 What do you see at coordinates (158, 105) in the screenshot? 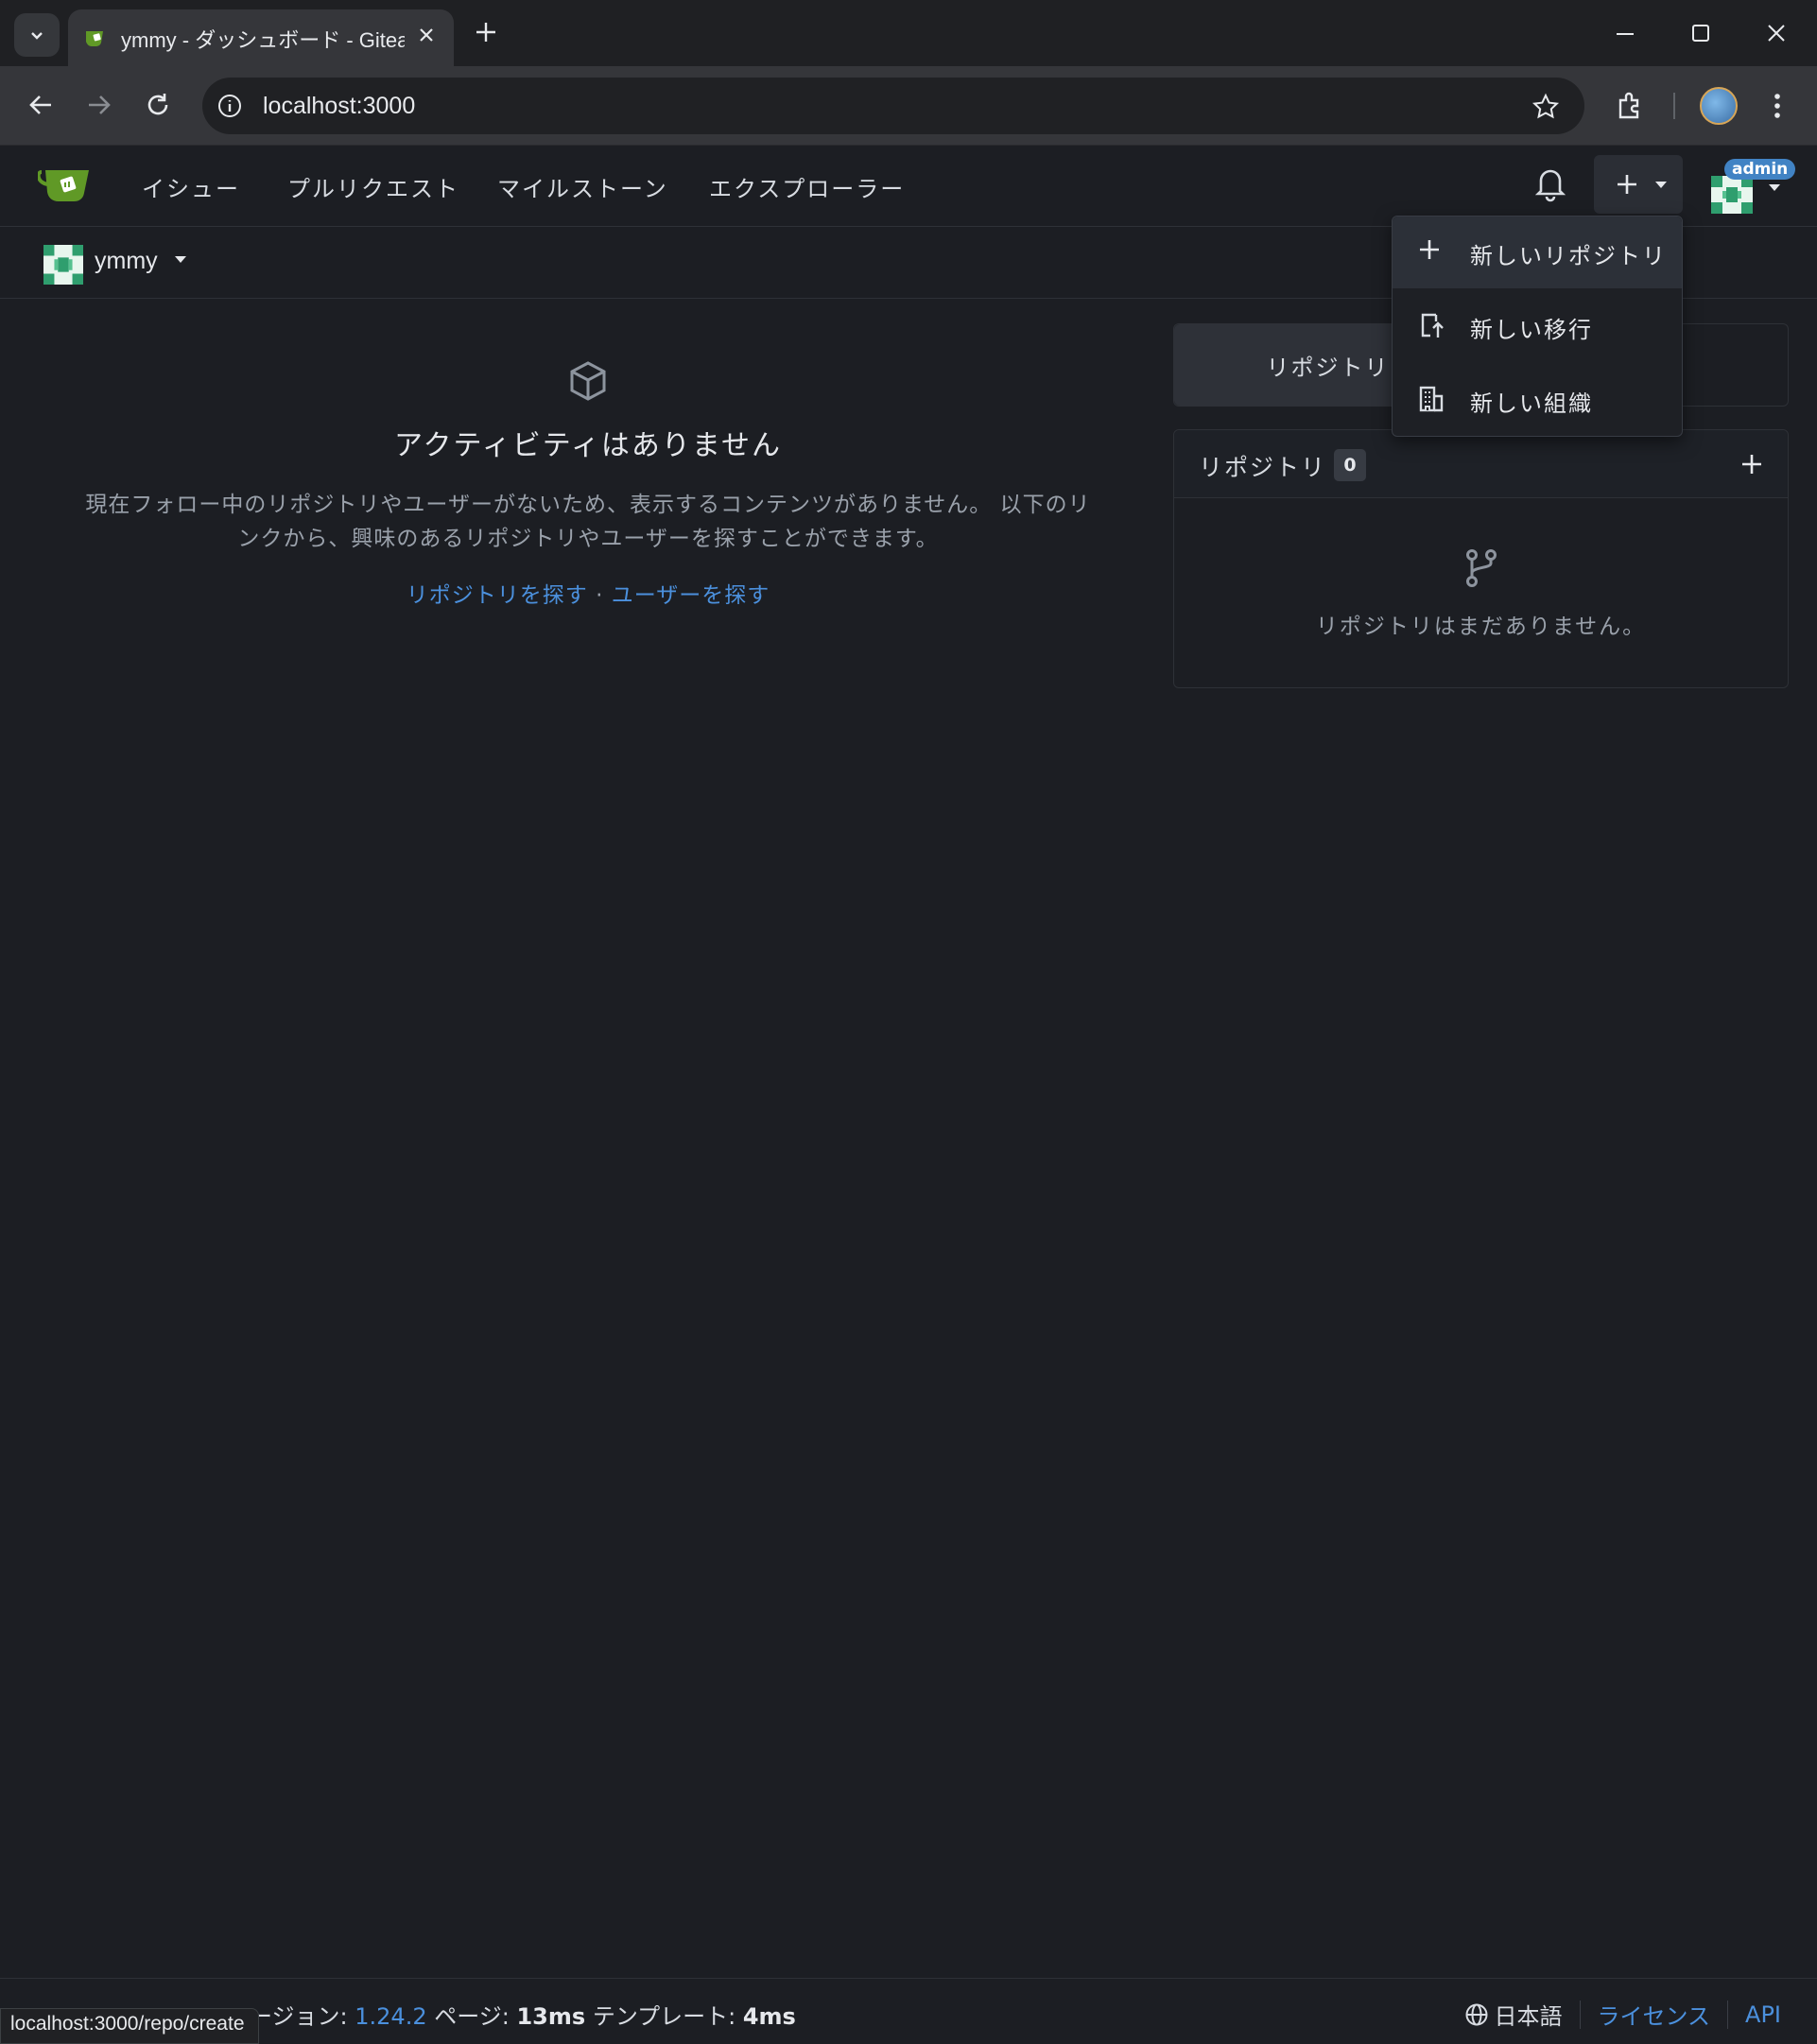
I see `reload-icon` at bounding box center [158, 105].